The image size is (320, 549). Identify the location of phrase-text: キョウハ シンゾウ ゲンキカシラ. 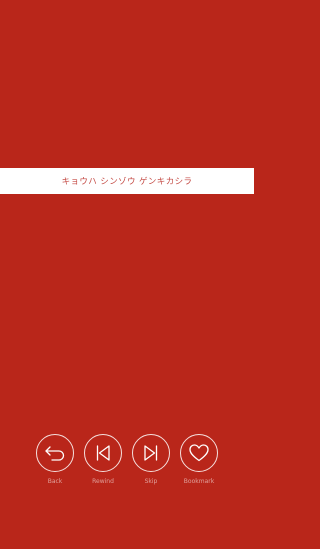
(127, 182).